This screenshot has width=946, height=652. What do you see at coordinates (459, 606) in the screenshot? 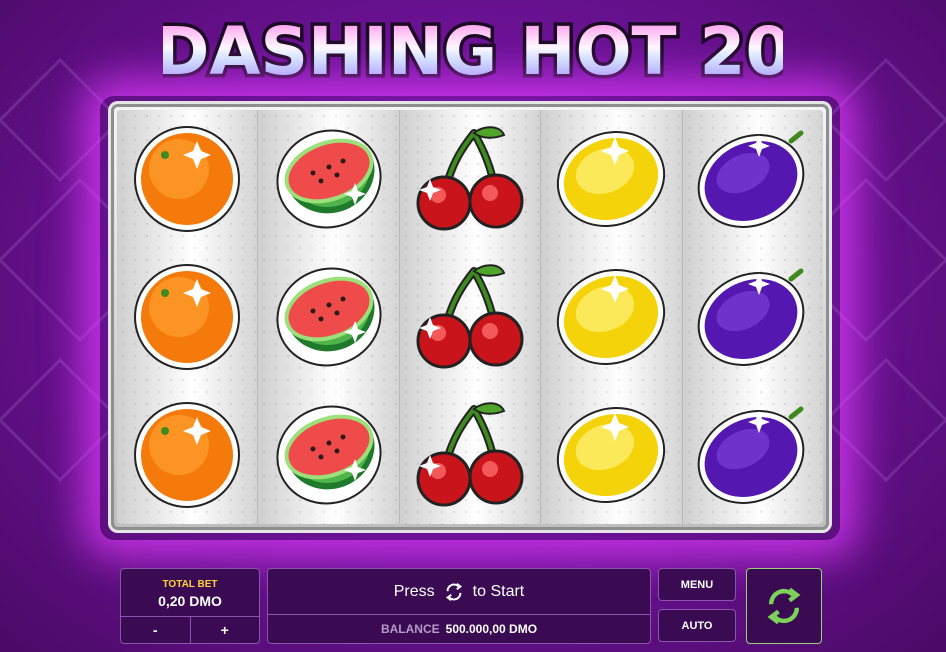
I see `message-panel: Press to Start BALANCE 500.000,00 DMO` at bounding box center [459, 606].